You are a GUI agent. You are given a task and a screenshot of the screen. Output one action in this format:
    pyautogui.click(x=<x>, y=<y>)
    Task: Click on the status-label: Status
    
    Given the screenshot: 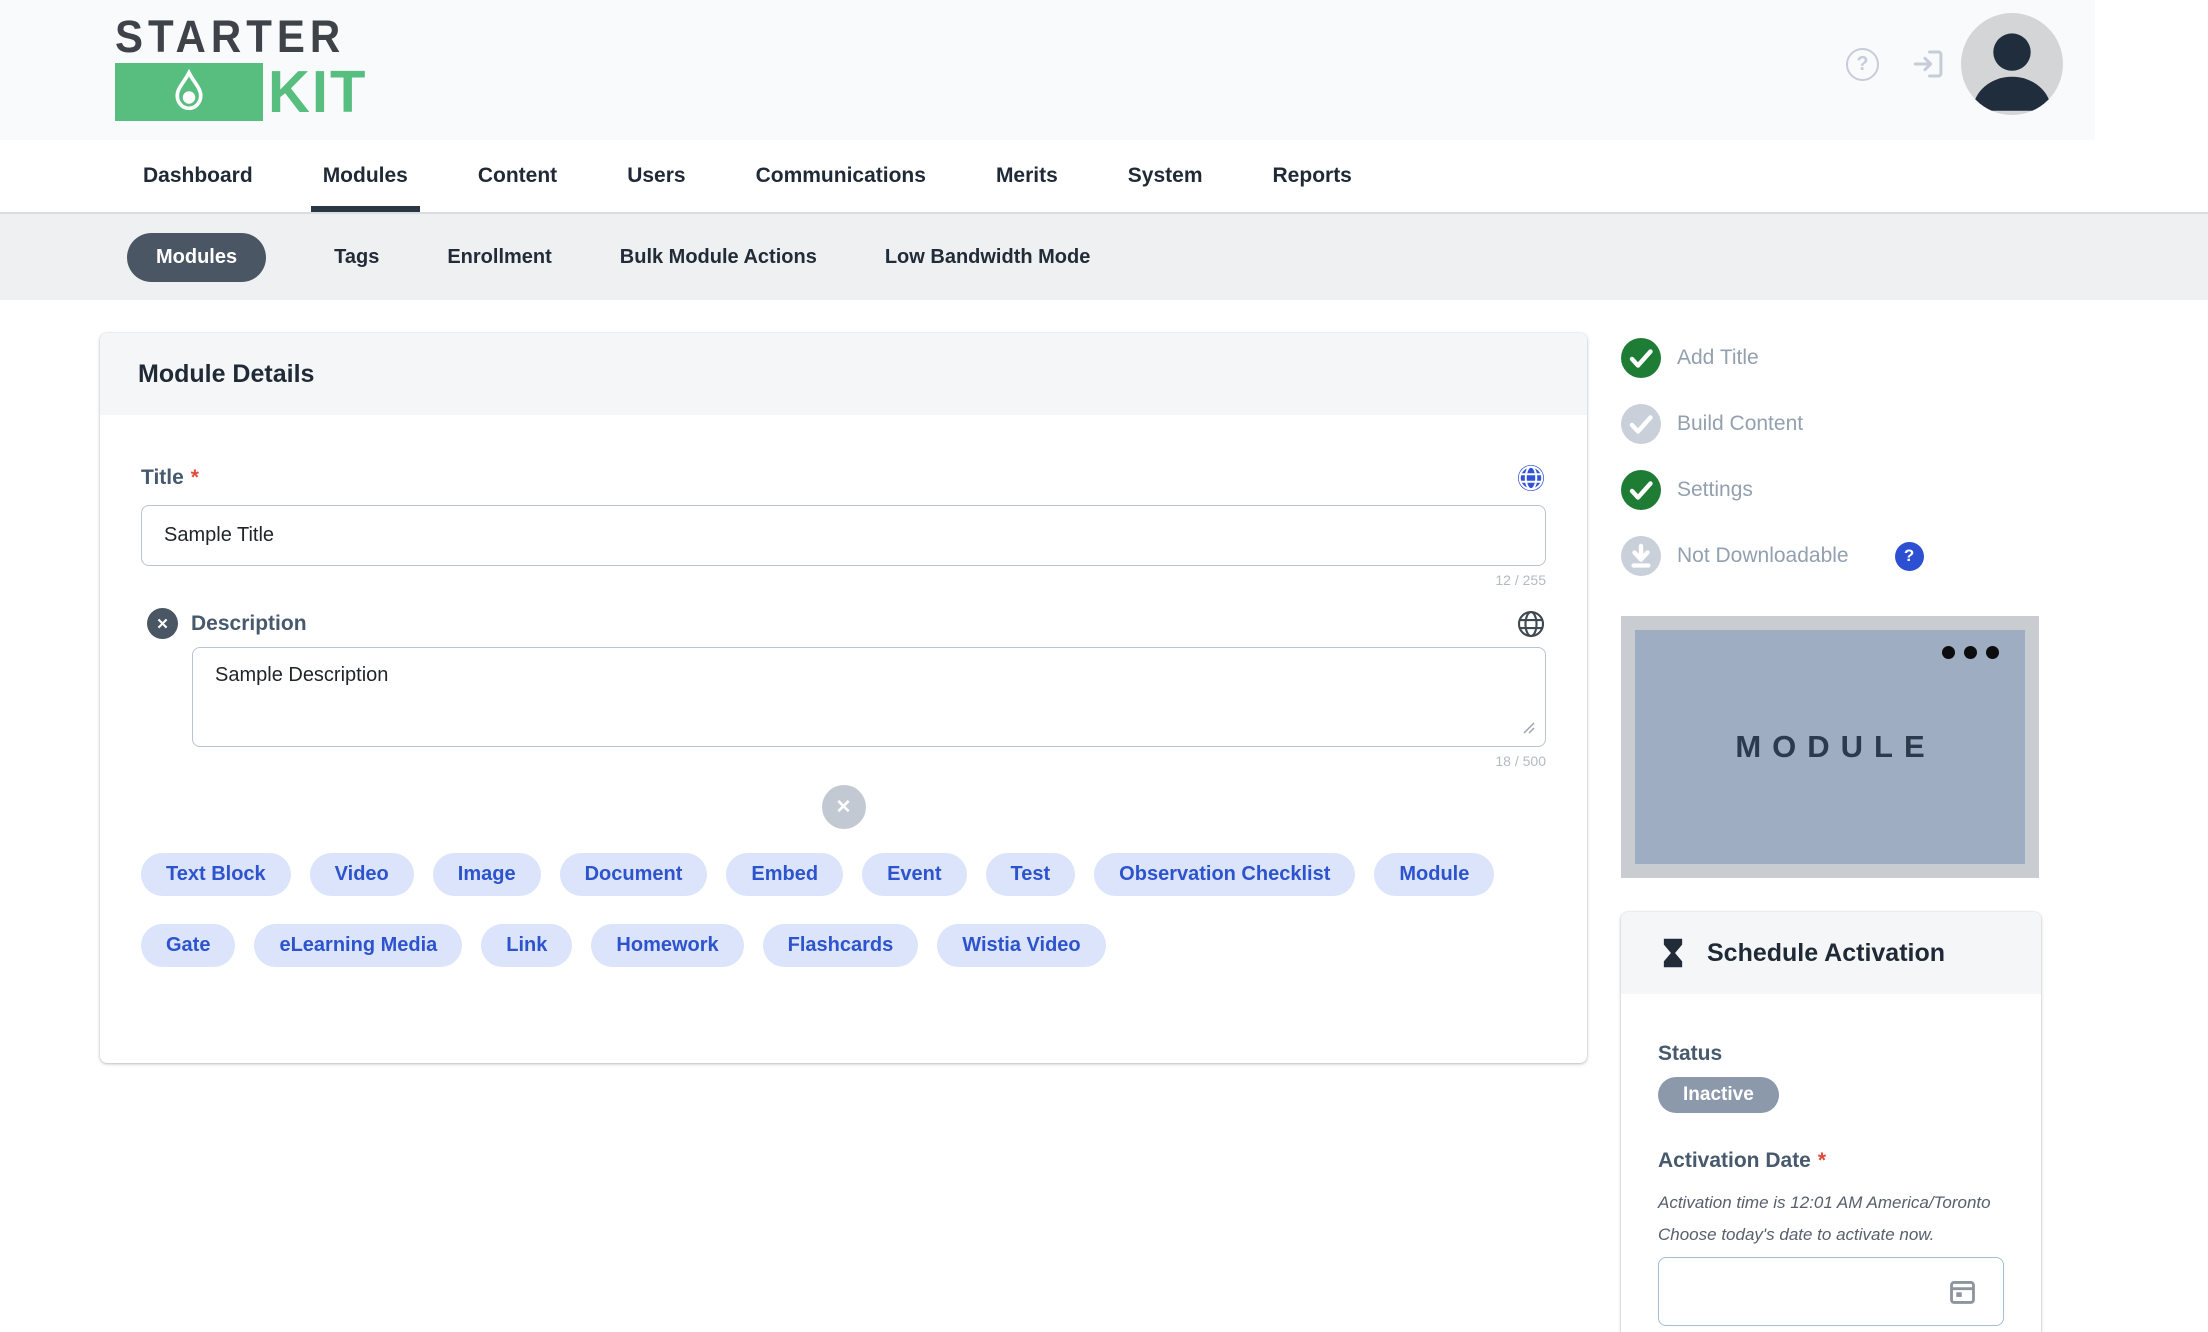 What is the action you would take?
    pyautogui.click(x=1690, y=1053)
    